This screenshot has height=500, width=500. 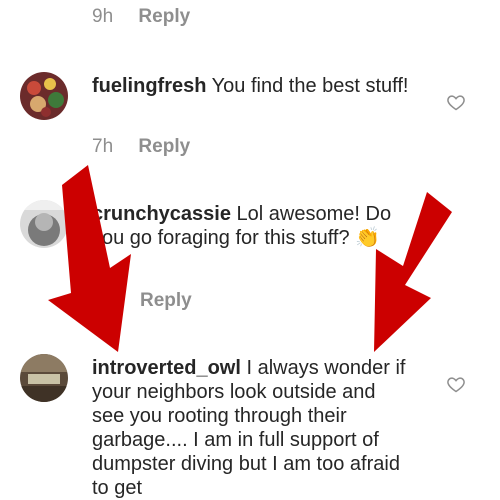 I want to click on comment-username: fuelingfresh, so click(x=149, y=86).